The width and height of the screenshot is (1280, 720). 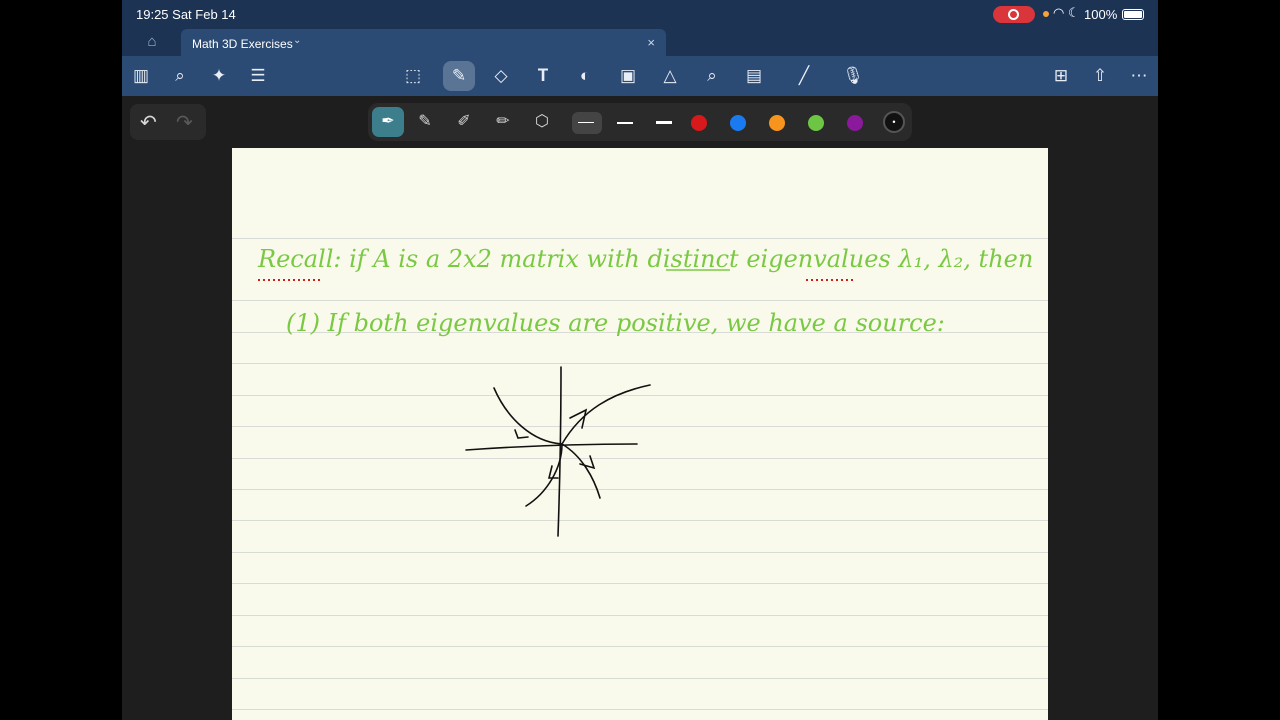 What do you see at coordinates (152, 43) in the screenshot?
I see `home-icon: ⌂` at bounding box center [152, 43].